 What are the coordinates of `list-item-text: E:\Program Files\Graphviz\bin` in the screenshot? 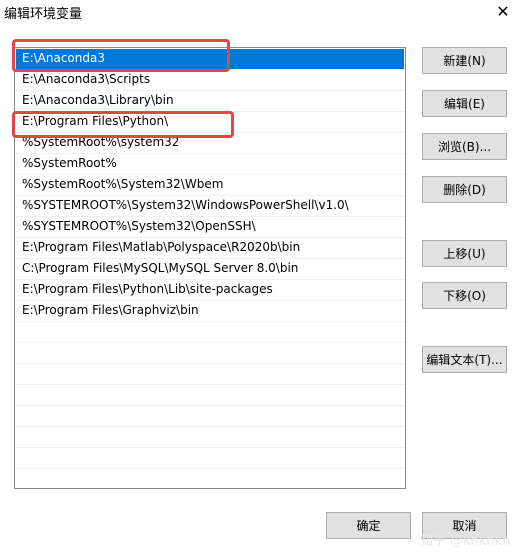 It's located at (110, 310).